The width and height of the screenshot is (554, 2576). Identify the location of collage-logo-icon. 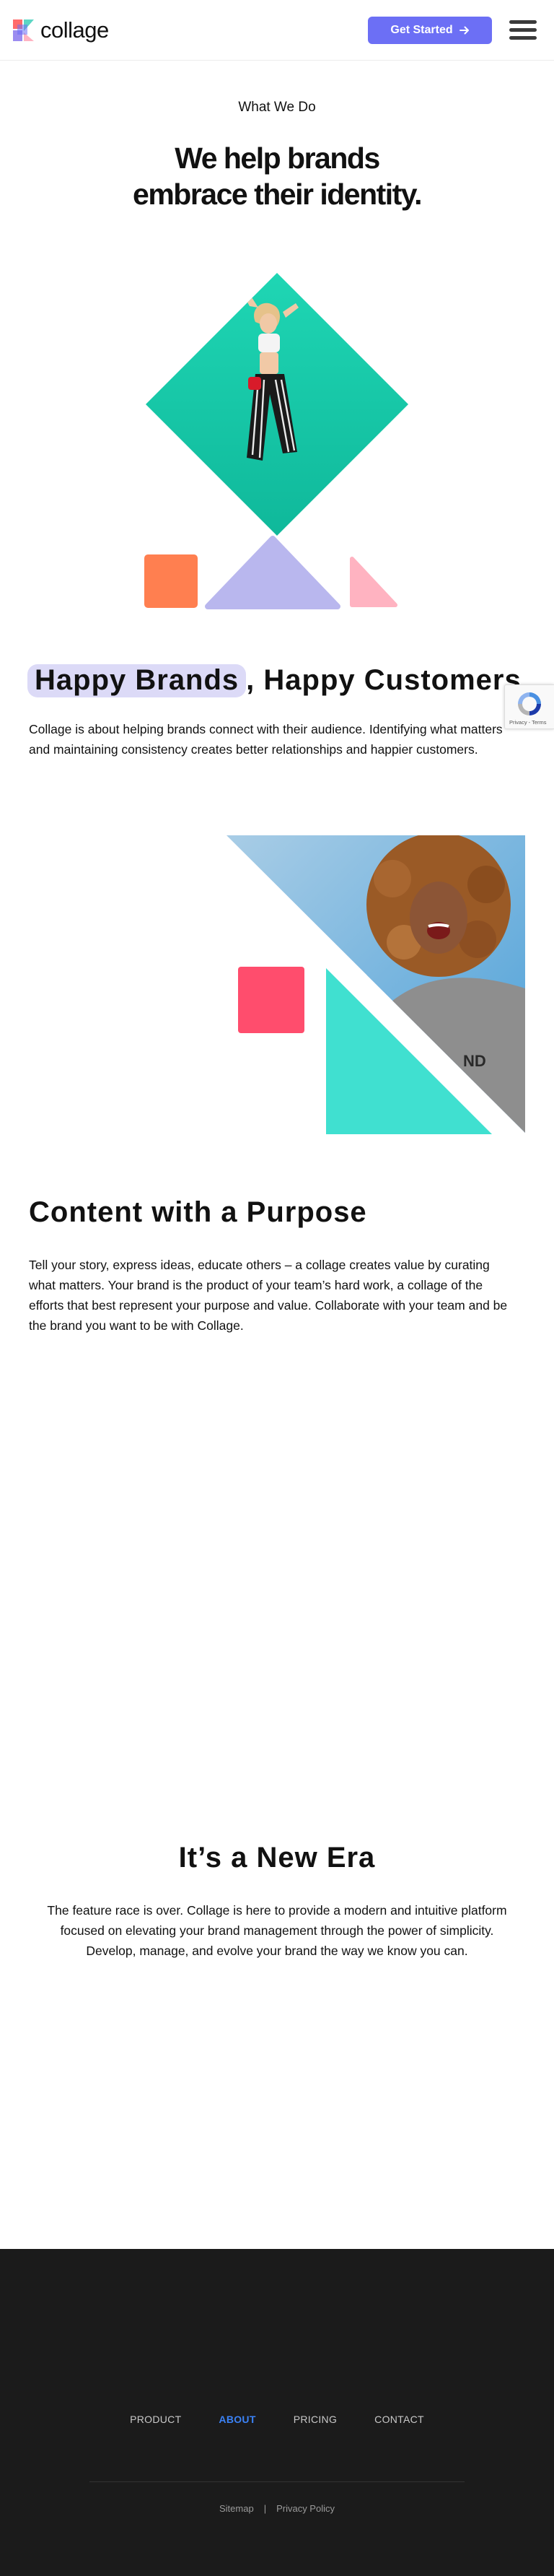
(23, 30).